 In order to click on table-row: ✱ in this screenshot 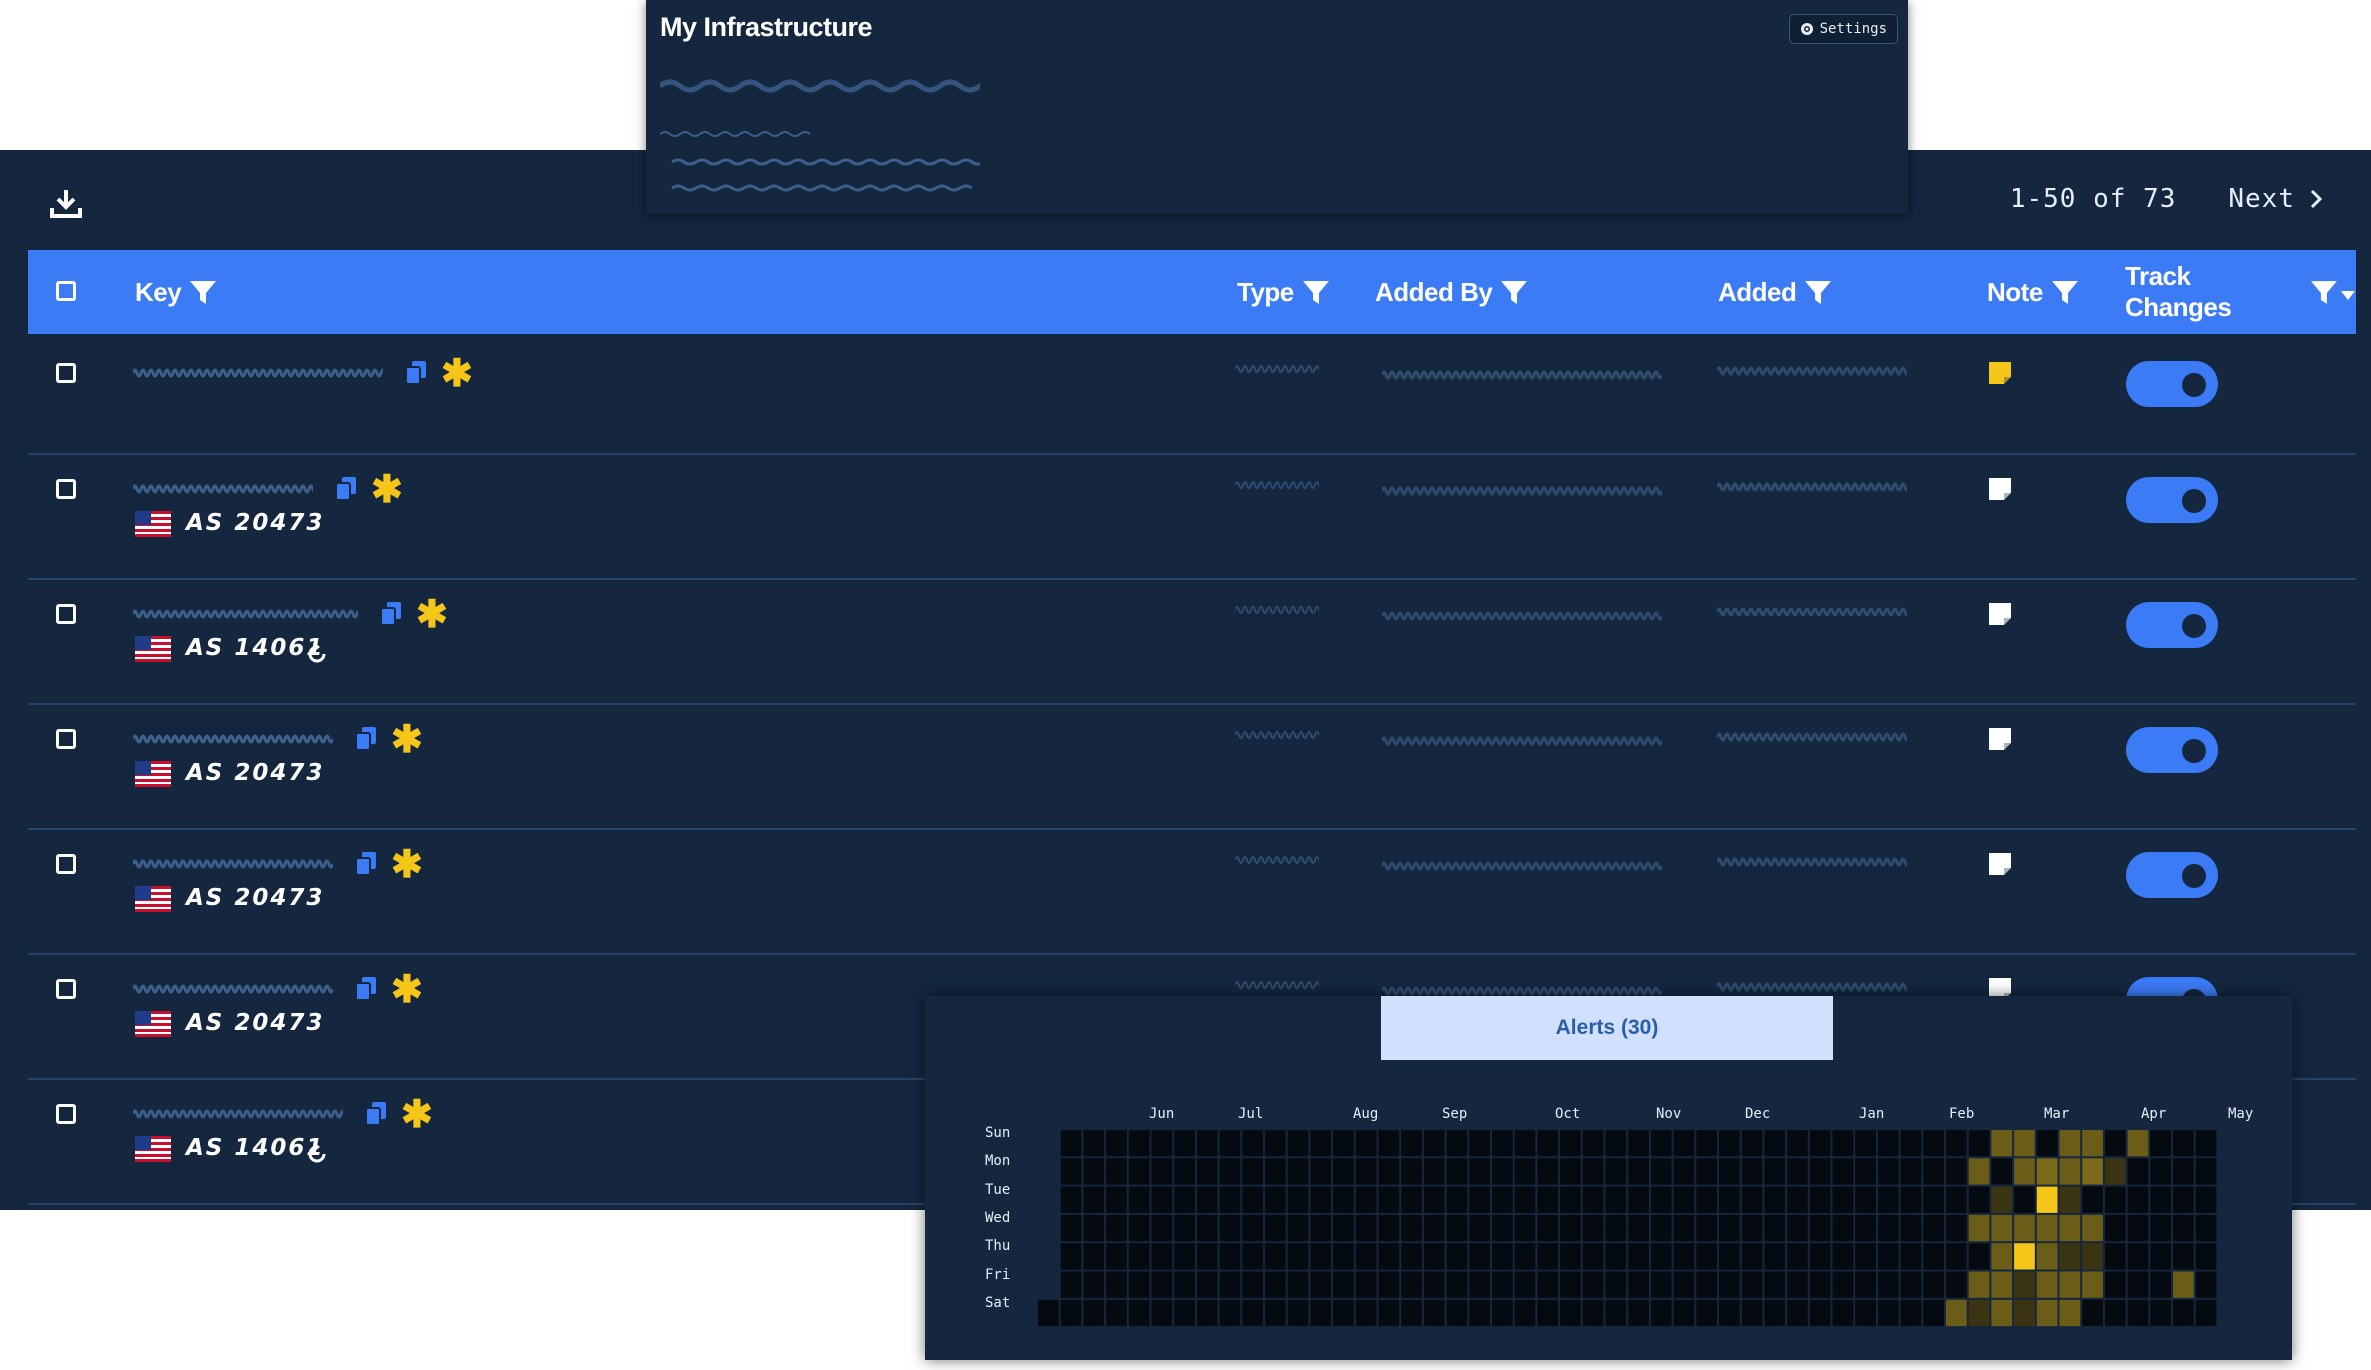, I will do `click(1192, 394)`.